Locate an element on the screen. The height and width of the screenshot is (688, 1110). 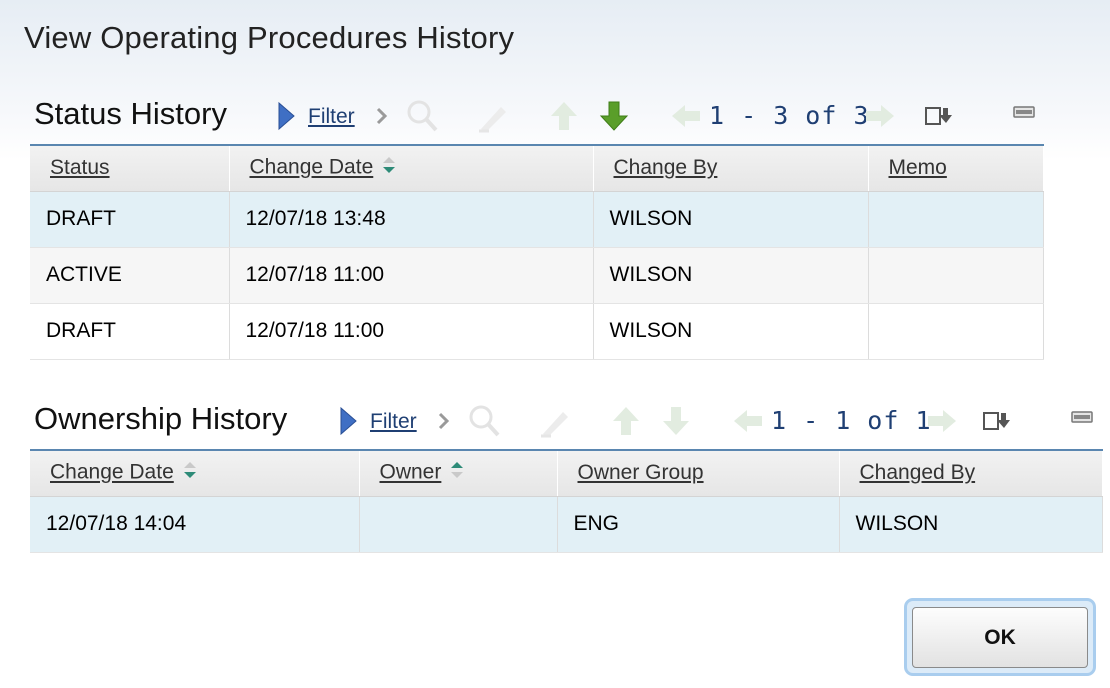
table-row: 12/07/18 14:04 ENG WILSON is located at coordinates (566, 524).